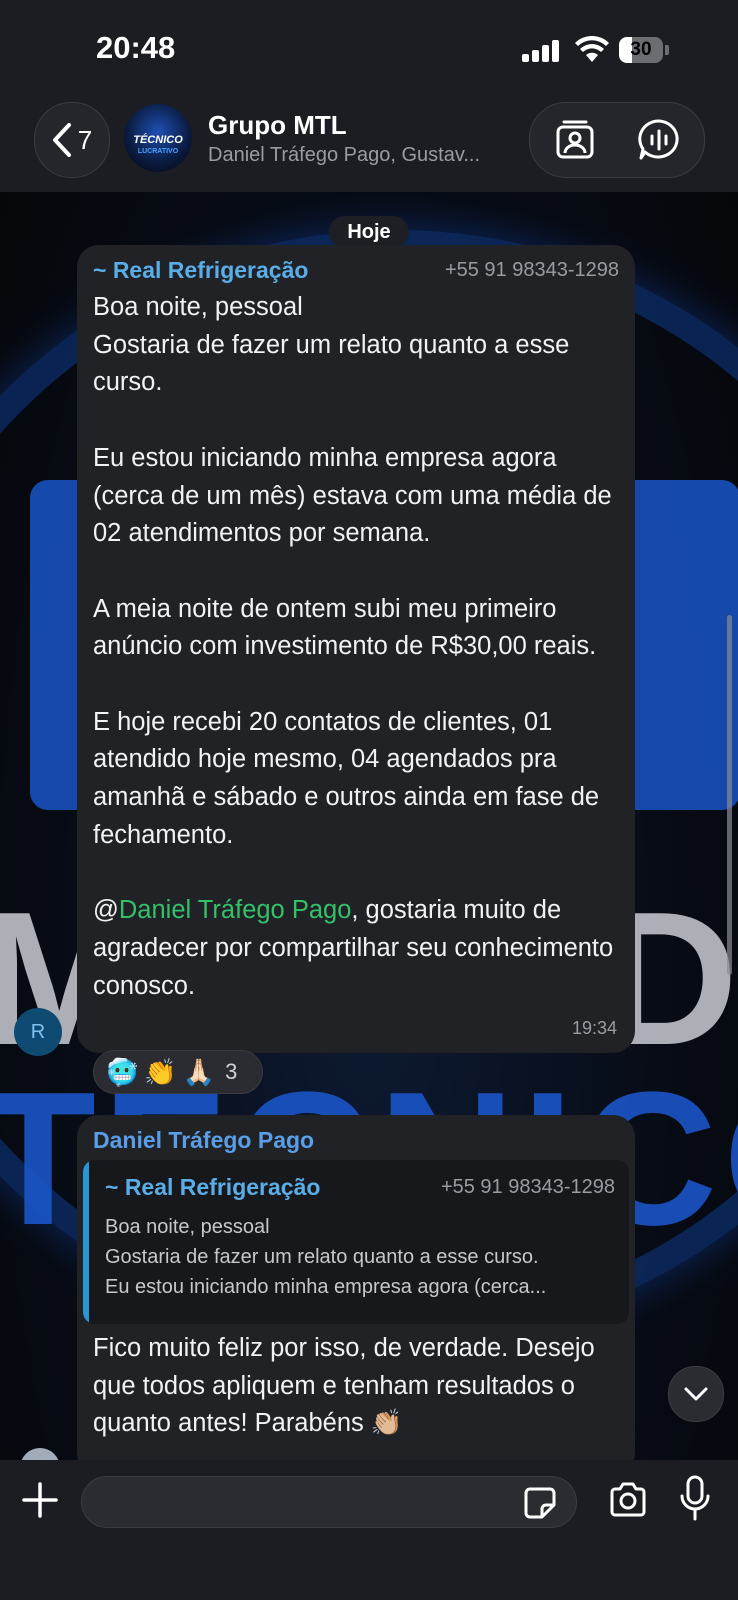 The image size is (738, 1600). Describe the element at coordinates (369, 1530) in the screenshot. I see `message-composer` at that location.